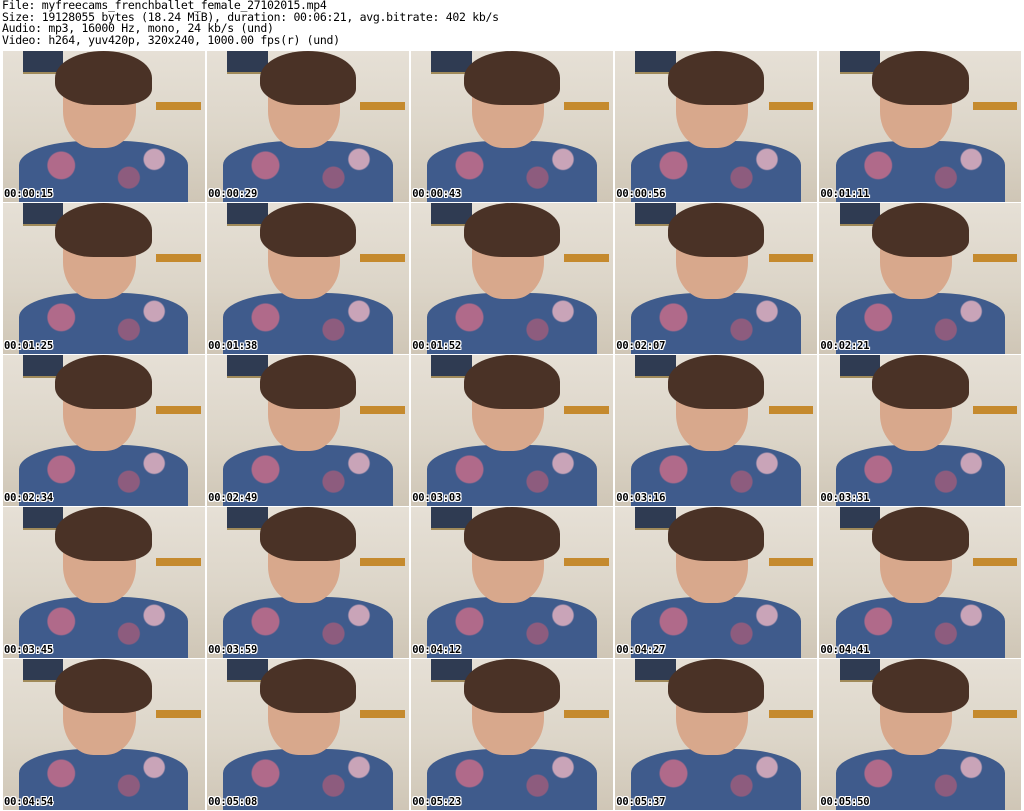  I want to click on thumbnail-timestamp: 00:00:43, so click(437, 193).